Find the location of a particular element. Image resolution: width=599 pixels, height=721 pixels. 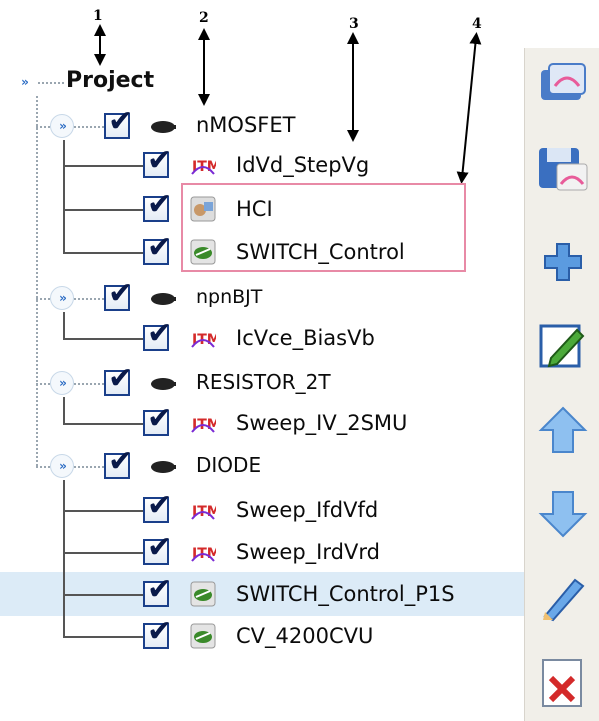

move-up-icon is located at coordinates (563, 430).